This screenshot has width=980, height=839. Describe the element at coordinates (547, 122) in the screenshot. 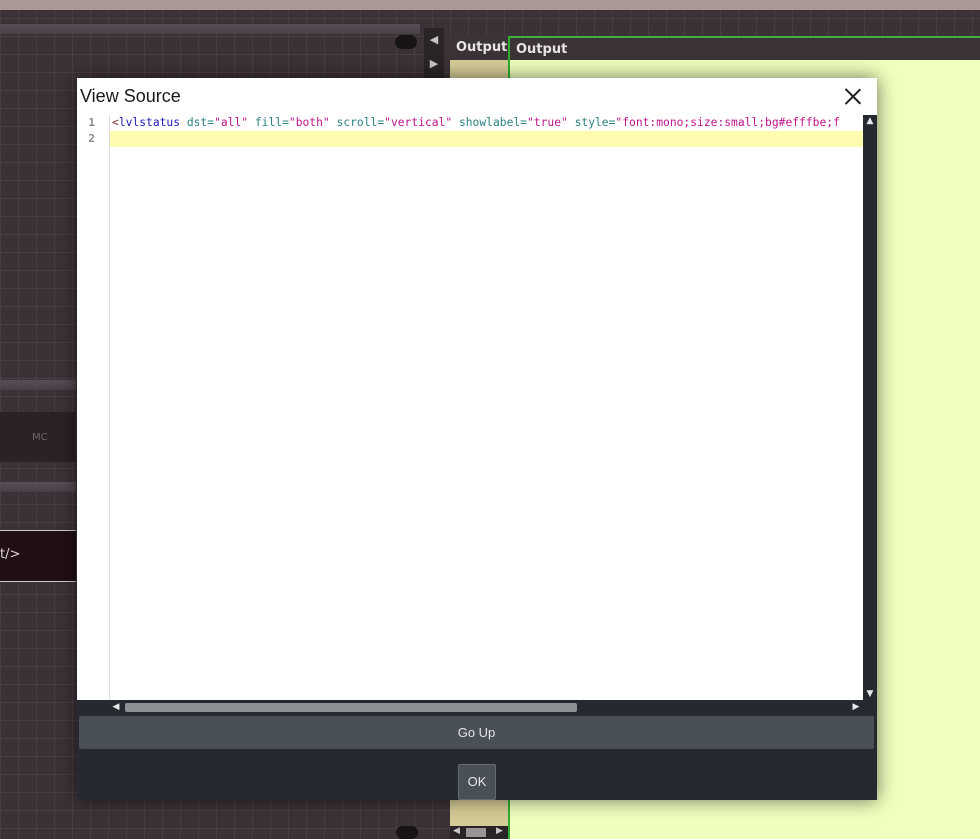

I see `code-attr-value: "true"` at that location.